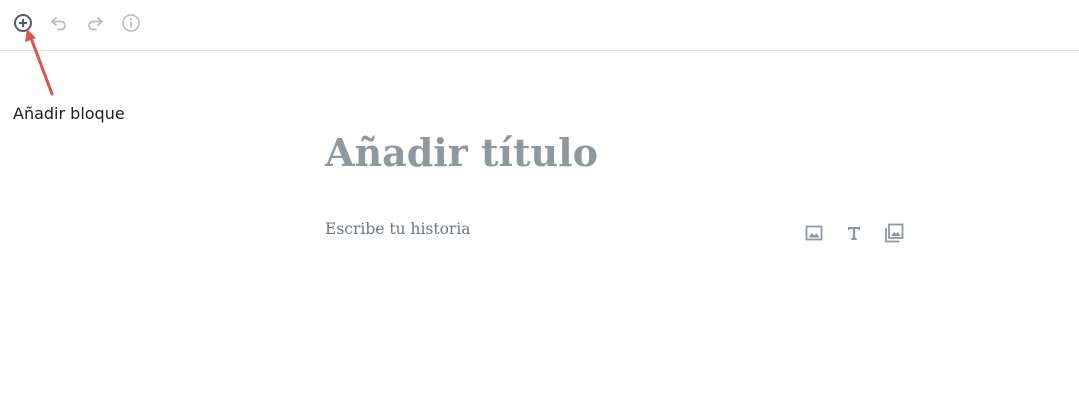 The image size is (1079, 419). I want to click on undo-icon, so click(58, 24).